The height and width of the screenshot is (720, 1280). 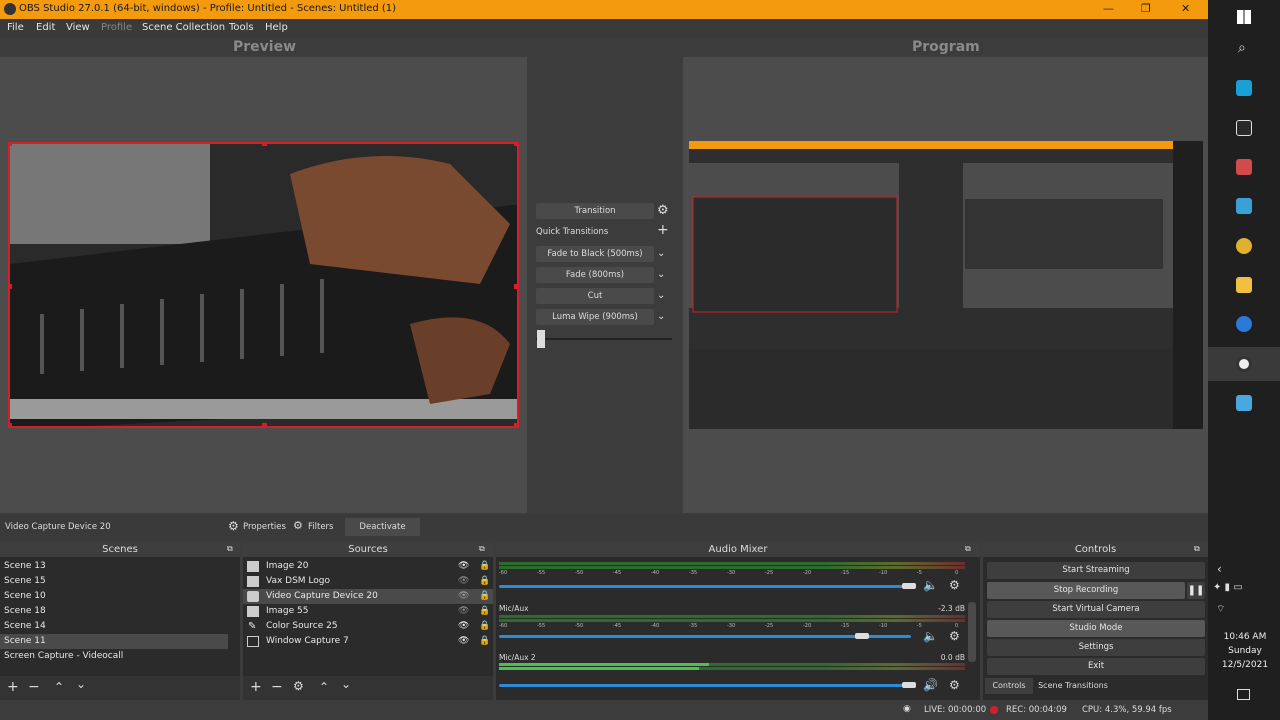 What do you see at coordinates (1245, 637) in the screenshot?
I see `clock-time: 10:46 AM` at bounding box center [1245, 637].